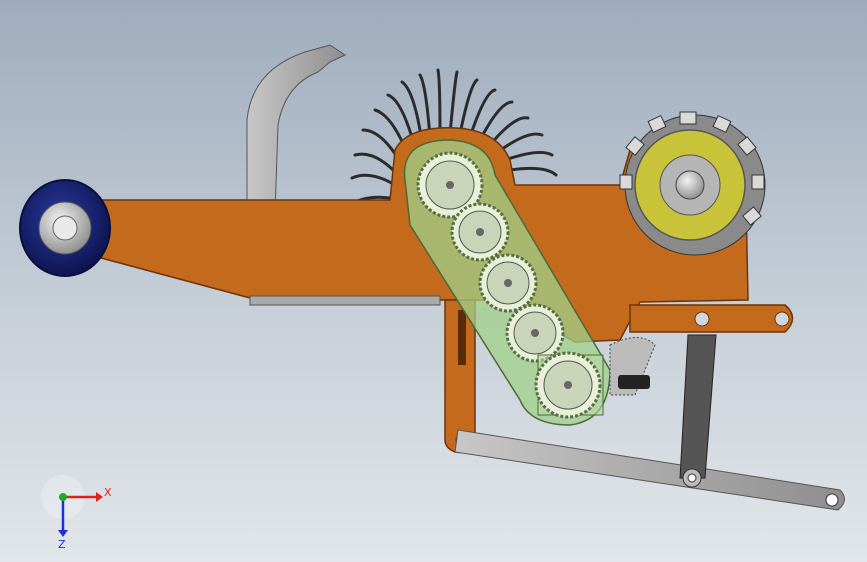 The width and height of the screenshot is (867, 562). I want to click on vertical-link-pin, so click(692, 478).